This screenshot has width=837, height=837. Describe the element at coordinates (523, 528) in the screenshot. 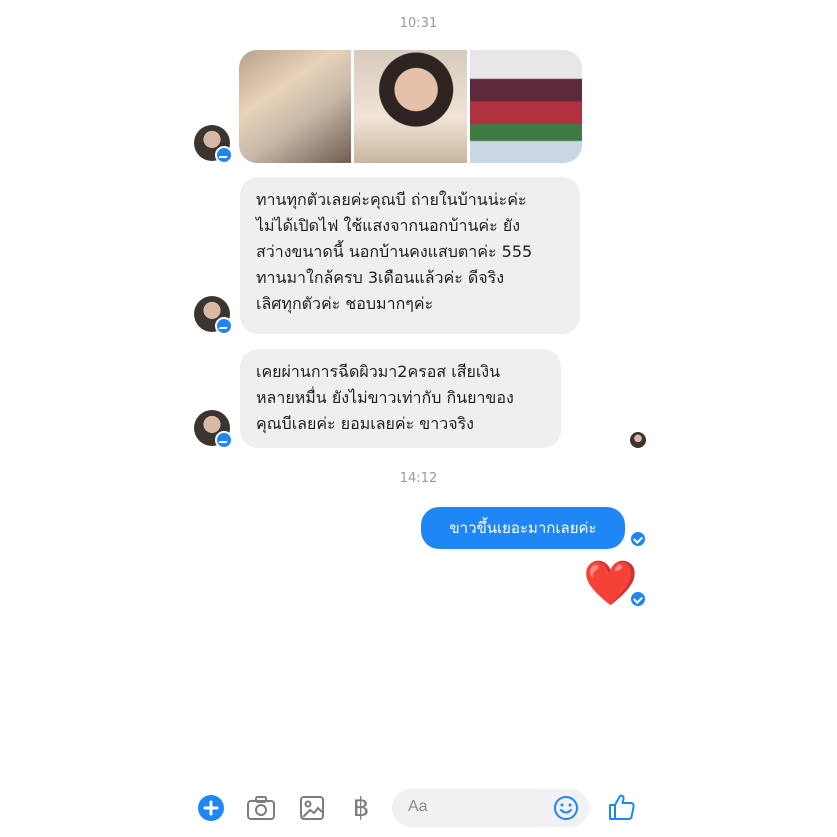

I see `outgoing-message: ขาวขึ้นเยอะมากเลยค่ะ` at that location.